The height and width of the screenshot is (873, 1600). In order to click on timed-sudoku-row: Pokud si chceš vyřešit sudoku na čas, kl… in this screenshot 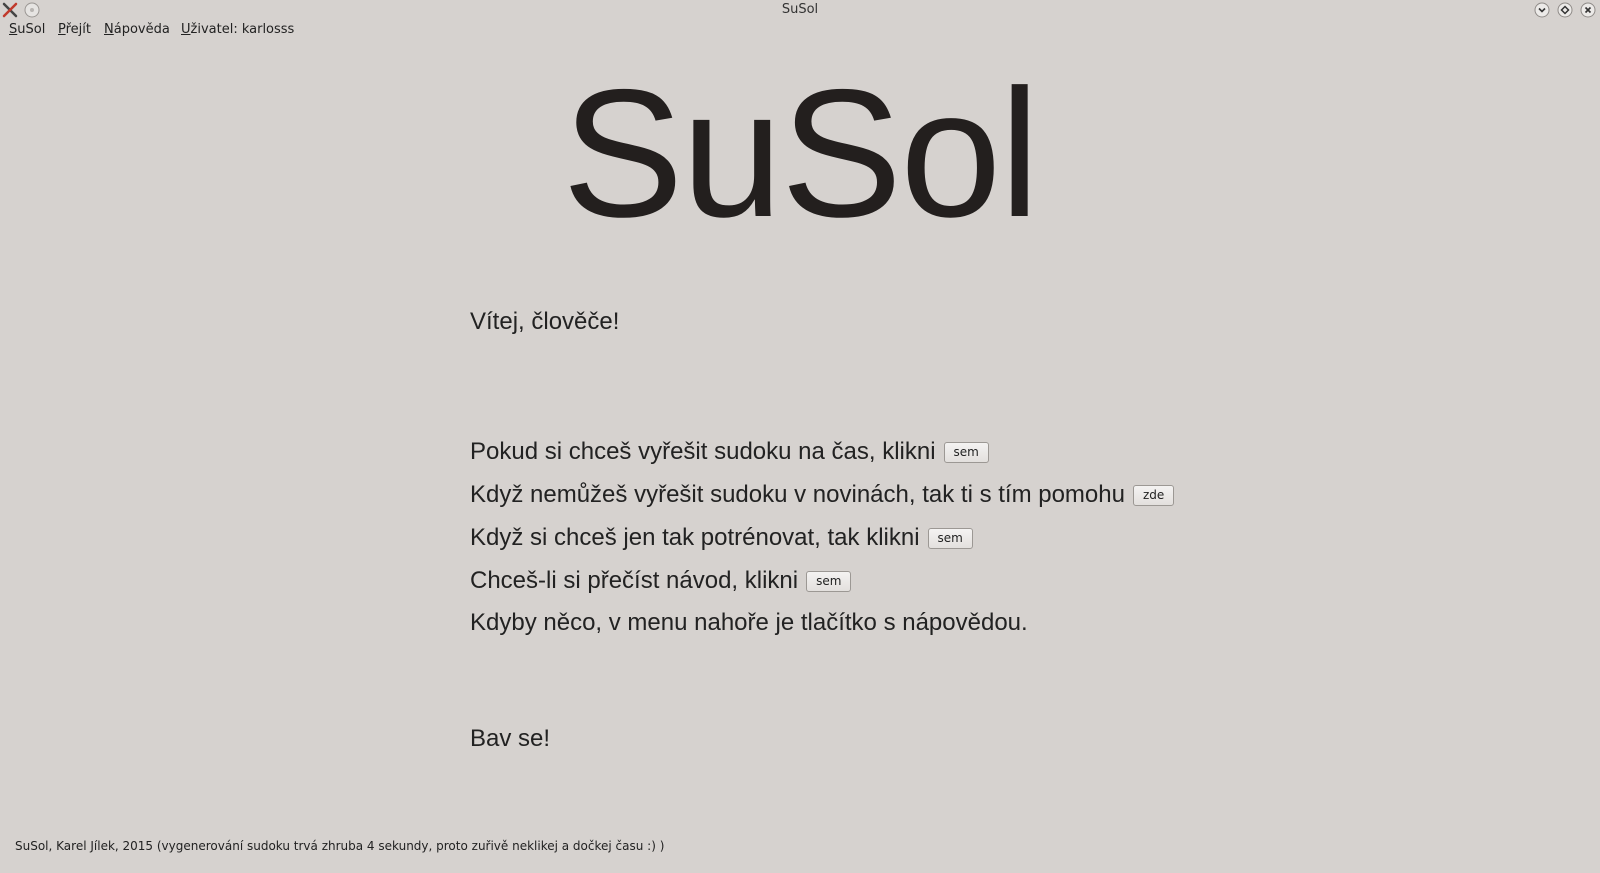, I will do `click(729, 452)`.